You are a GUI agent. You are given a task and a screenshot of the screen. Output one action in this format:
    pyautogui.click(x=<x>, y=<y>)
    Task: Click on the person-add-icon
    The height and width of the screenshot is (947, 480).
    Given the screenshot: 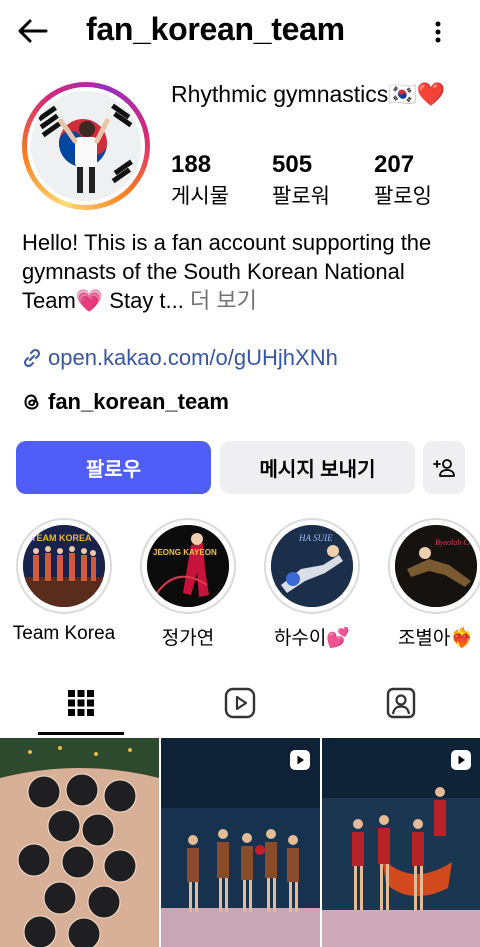 What is the action you would take?
    pyautogui.click(x=444, y=467)
    